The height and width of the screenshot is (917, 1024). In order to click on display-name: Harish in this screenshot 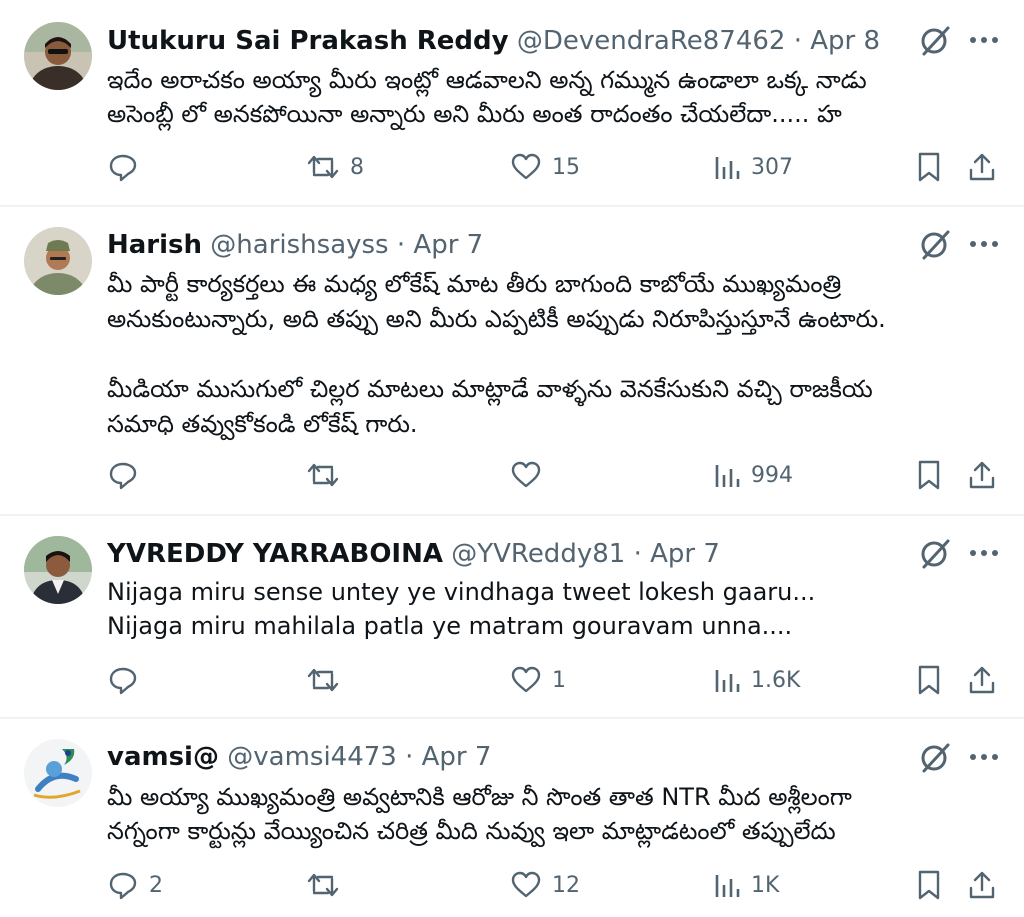, I will do `click(154, 245)`.